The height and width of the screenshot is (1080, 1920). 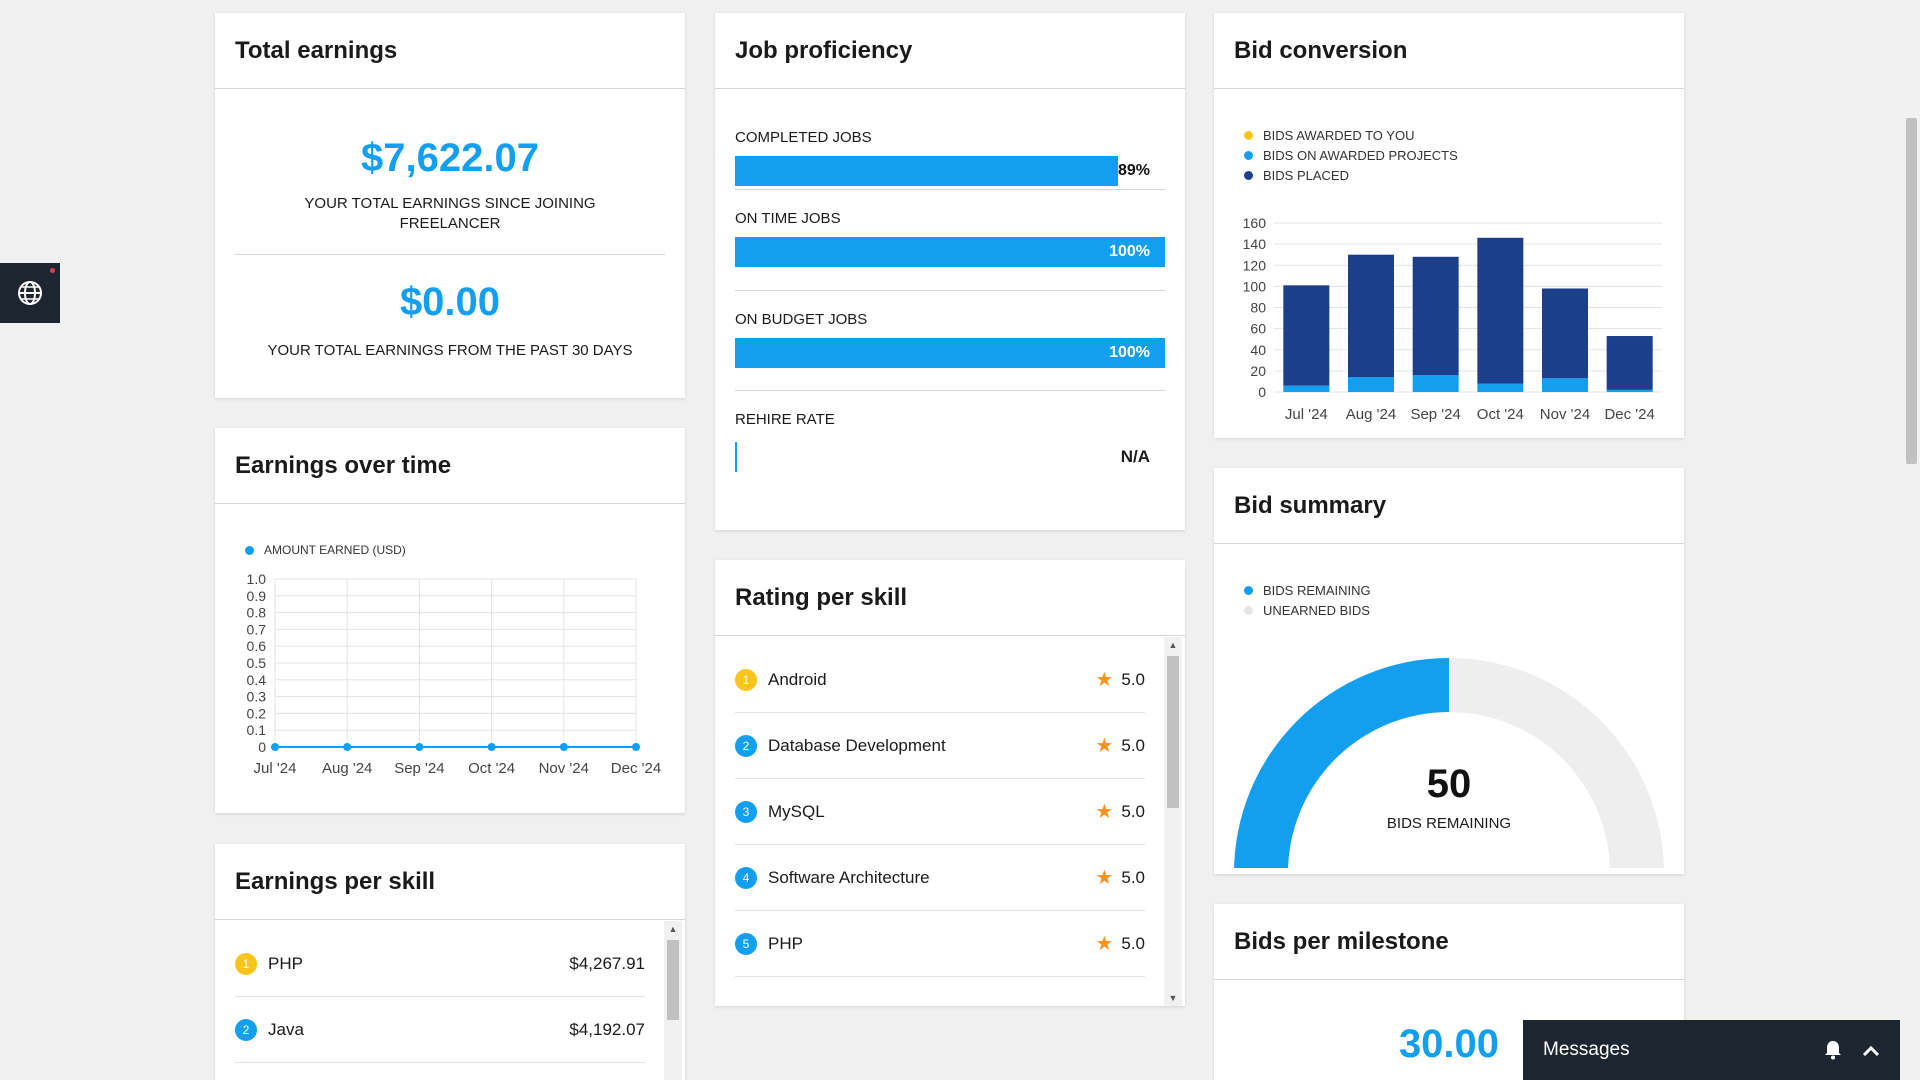 What do you see at coordinates (1911, 540) in the screenshot?
I see `page-scrollbar` at bounding box center [1911, 540].